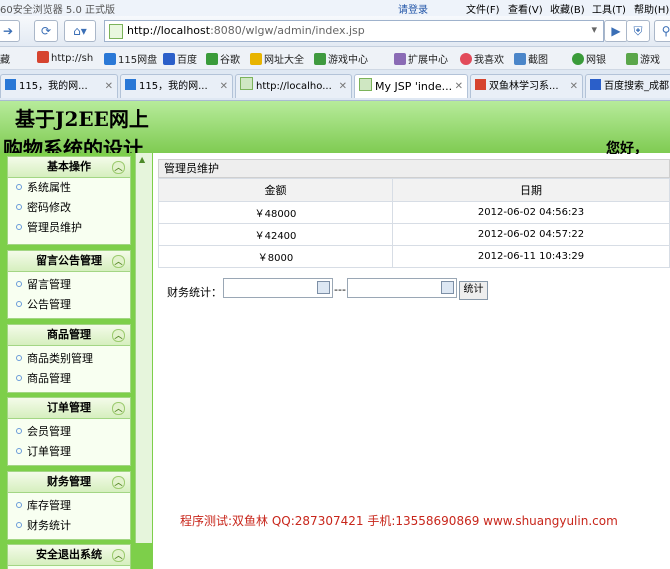 The image size is (670, 569). Describe the element at coordinates (662, 31) in the screenshot. I see `search-icon: ⚲` at that location.